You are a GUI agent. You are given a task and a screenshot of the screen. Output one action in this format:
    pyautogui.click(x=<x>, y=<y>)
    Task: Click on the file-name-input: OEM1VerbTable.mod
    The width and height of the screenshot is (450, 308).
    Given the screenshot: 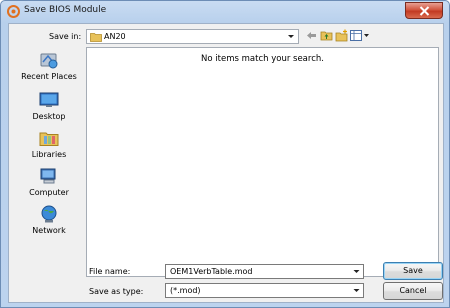 What is the action you would take?
    pyautogui.click(x=264, y=271)
    